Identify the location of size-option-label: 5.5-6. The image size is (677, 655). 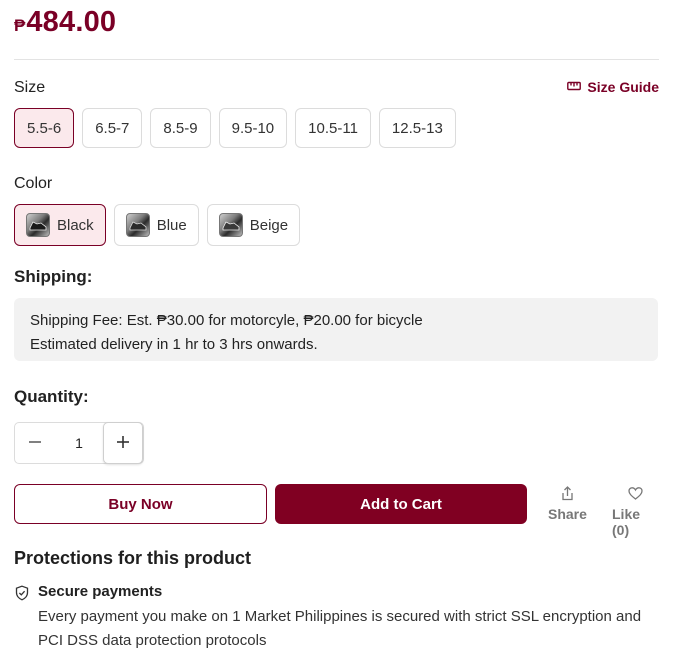
(44, 128).